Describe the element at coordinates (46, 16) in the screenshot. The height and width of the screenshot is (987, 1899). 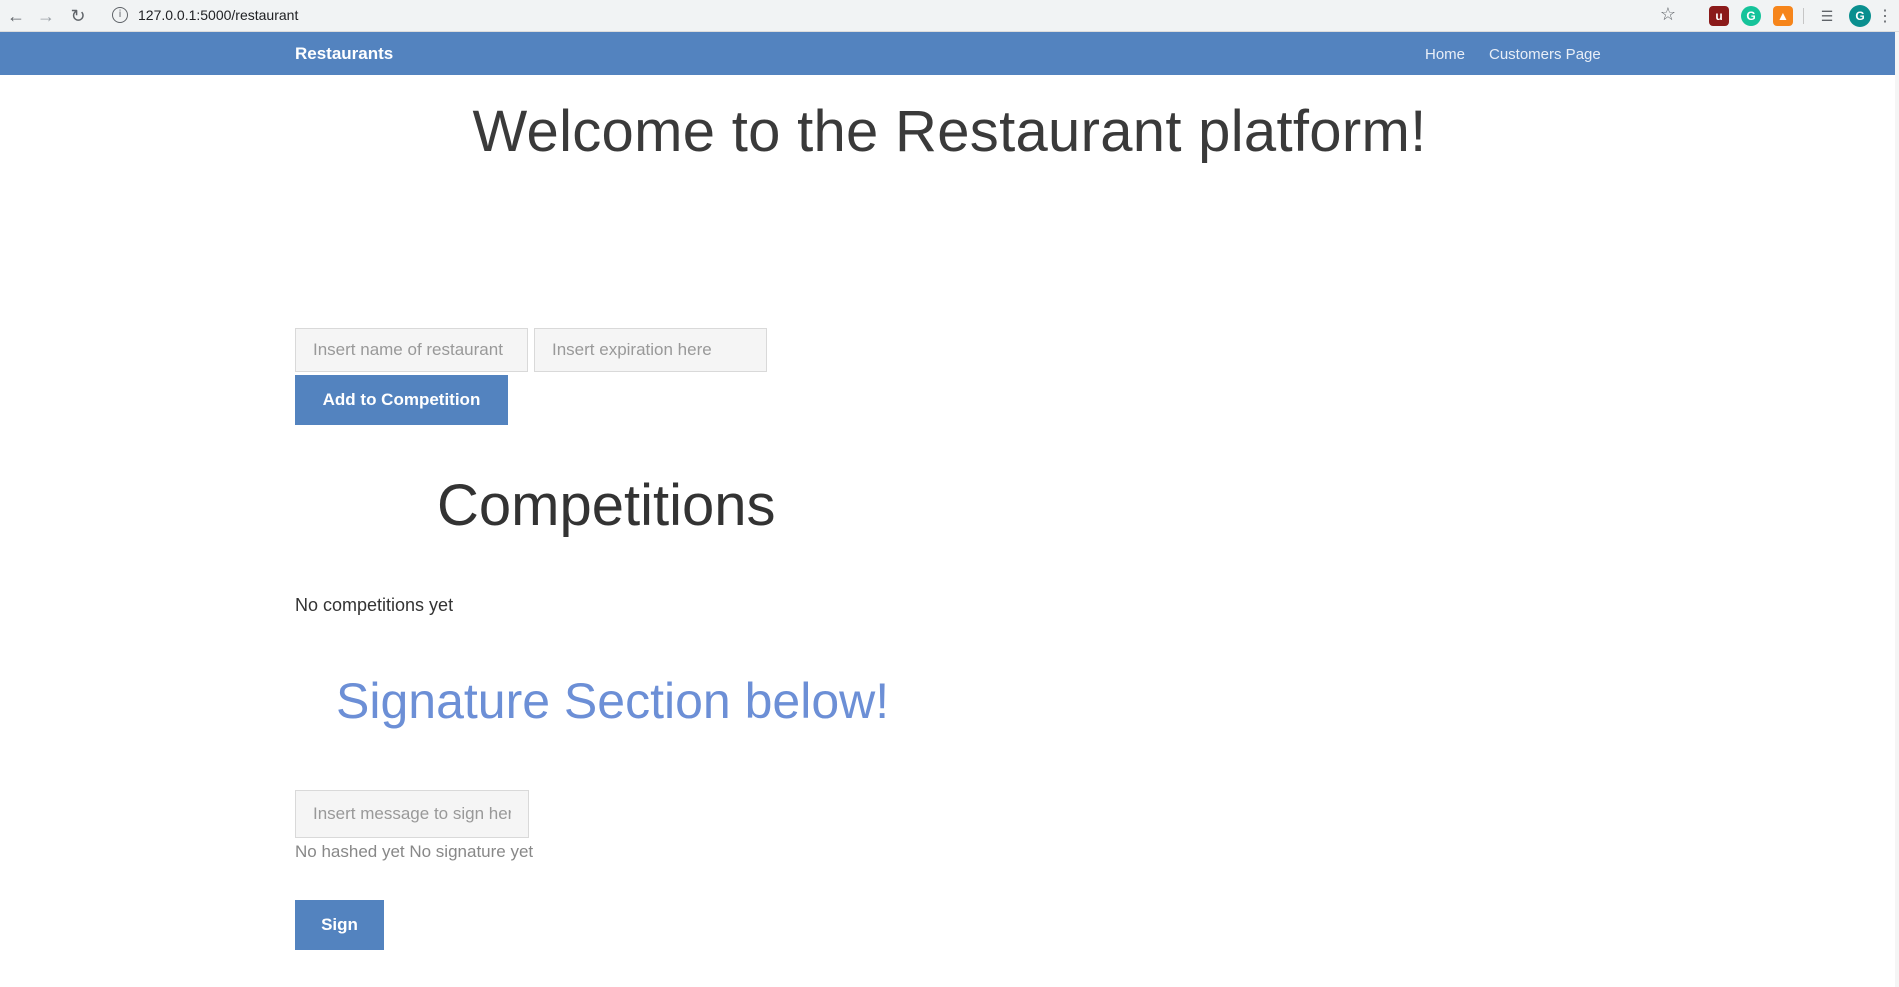
I see `forward-icon: →` at that location.